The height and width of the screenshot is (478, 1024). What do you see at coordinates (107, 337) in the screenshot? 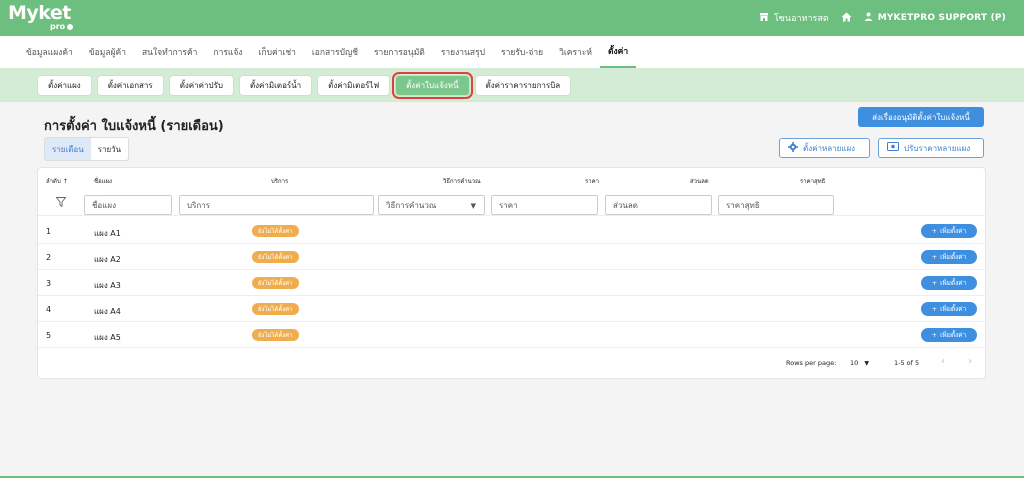
I see `row-stall-name: แผง A5` at bounding box center [107, 337].